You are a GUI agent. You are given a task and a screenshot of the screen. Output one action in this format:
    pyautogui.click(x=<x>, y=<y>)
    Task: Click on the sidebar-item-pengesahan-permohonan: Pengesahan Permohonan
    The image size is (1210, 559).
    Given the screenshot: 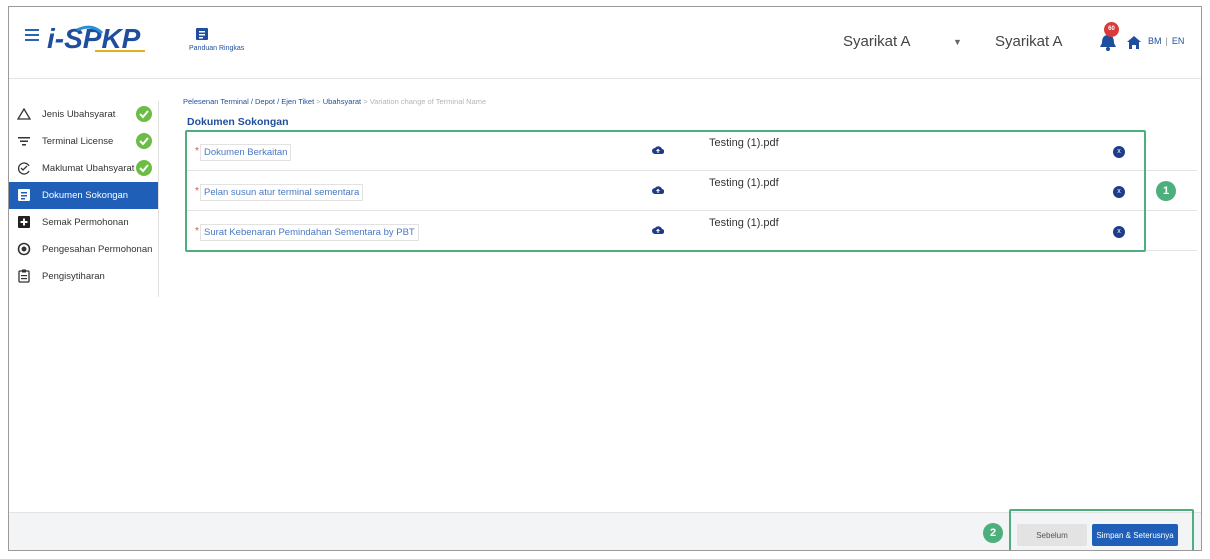 What is the action you would take?
    pyautogui.click(x=83, y=249)
    